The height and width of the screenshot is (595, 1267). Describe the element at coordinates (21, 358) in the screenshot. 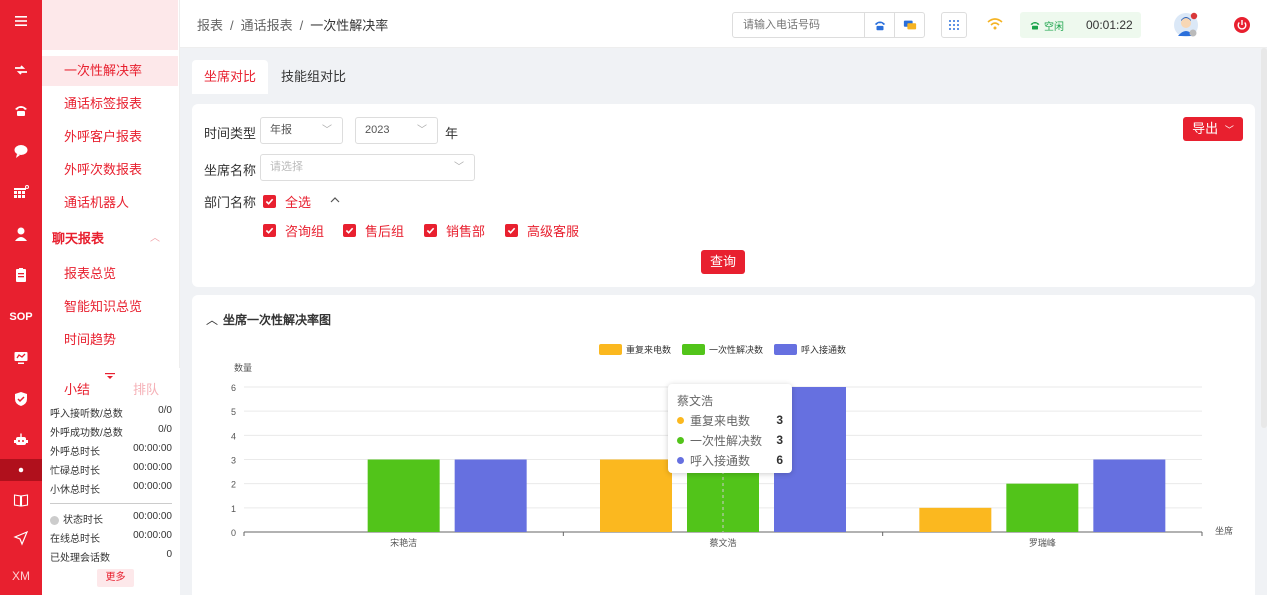

I see `monitor-icon` at that location.